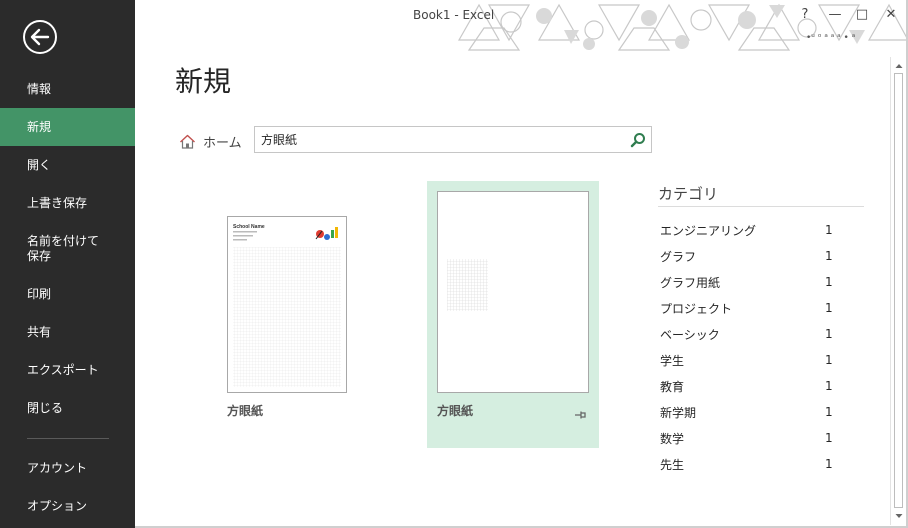 The image size is (908, 528). What do you see at coordinates (891, 15) in the screenshot?
I see `close-window-button: ✕` at bounding box center [891, 15].